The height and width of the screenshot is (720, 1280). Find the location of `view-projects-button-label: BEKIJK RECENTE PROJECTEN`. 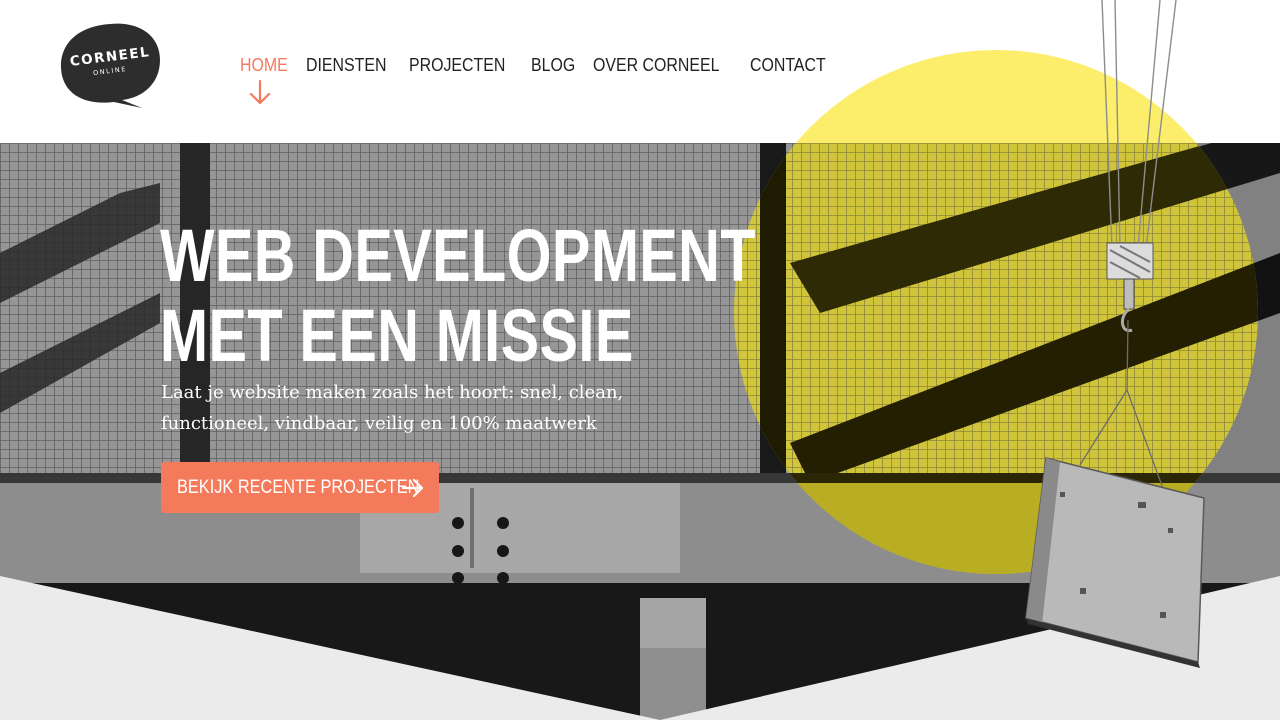

view-projects-button-label: BEKIJK RECENTE PROJECTEN is located at coordinates (298, 487).